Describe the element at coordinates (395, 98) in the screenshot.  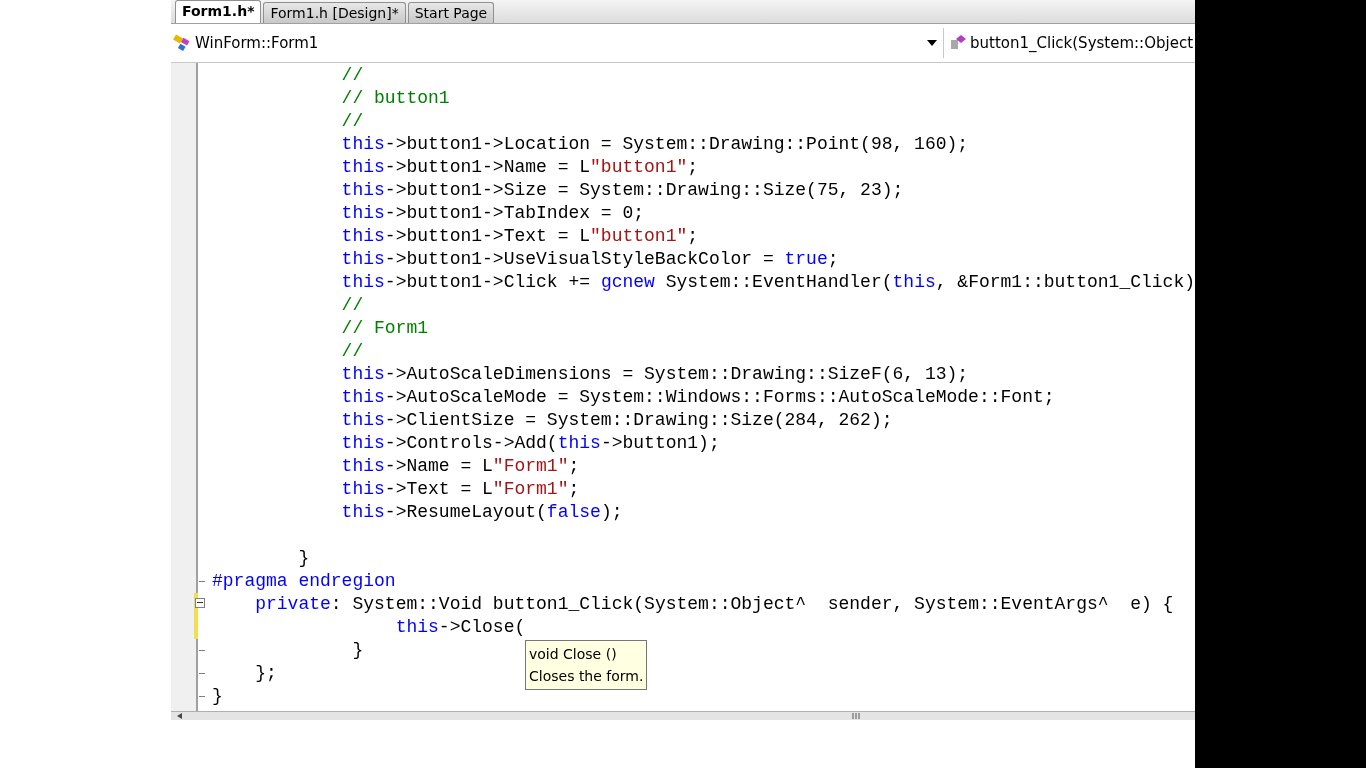
I see `code-line: // button1` at that location.